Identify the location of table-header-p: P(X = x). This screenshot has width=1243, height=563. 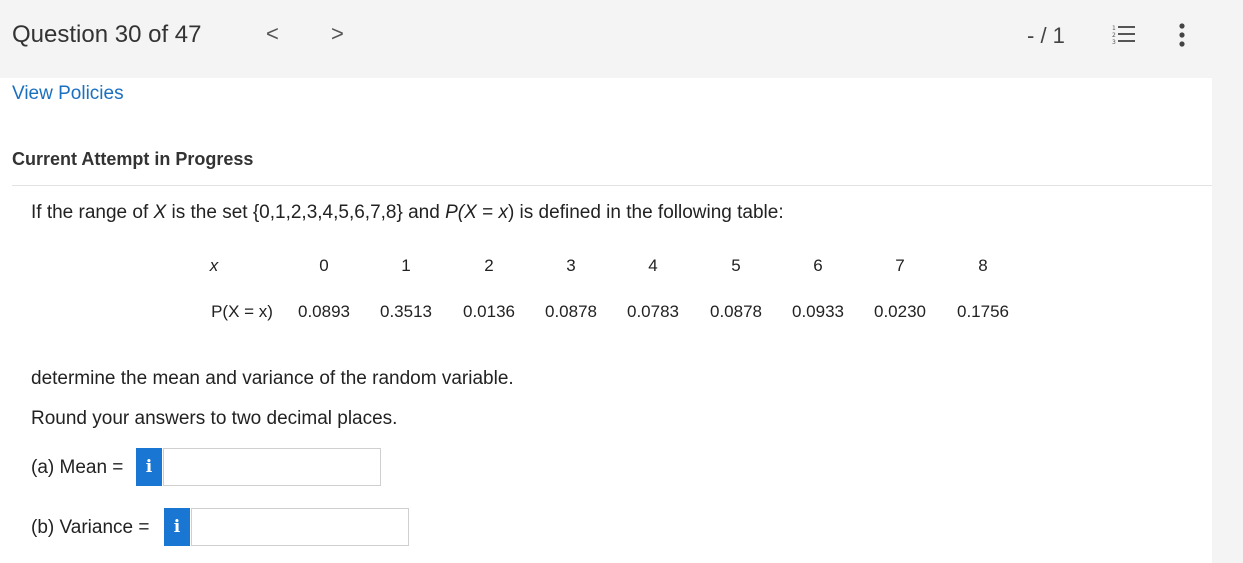
(242, 311).